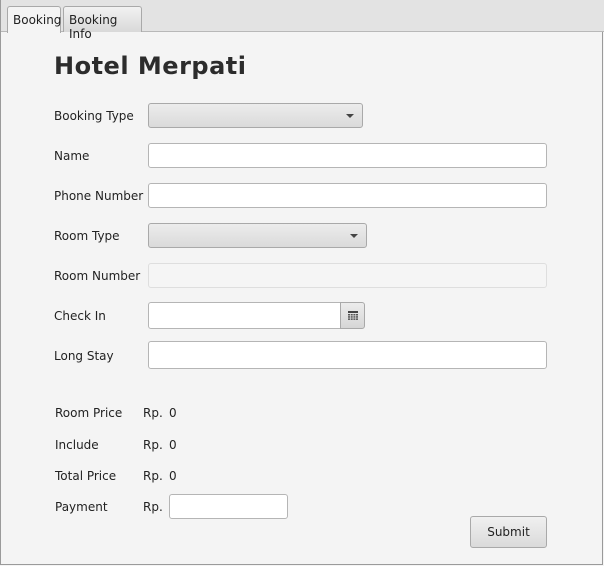 The height and width of the screenshot is (566, 604). What do you see at coordinates (84, 356) in the screenshot?
I see `long-stay-label: Long Stay` at bounding box center [84, 356].